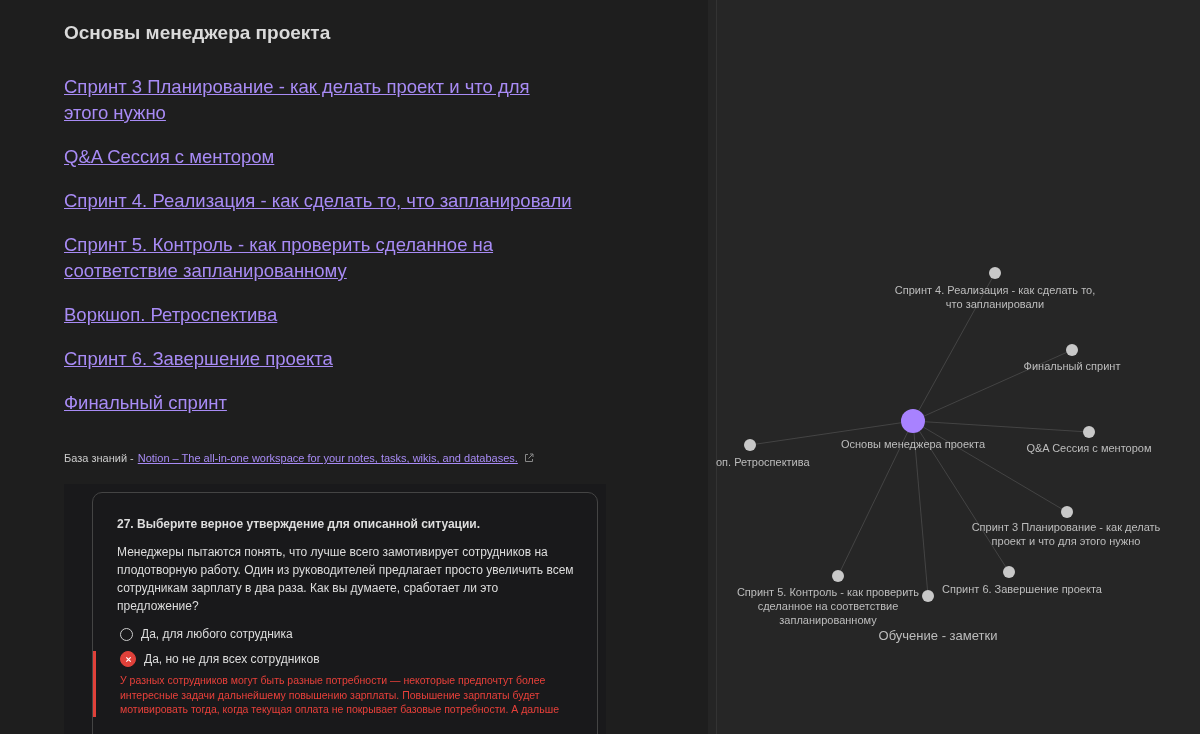 The image size is (1200, 734). I want to click on external-link-icon, so click(528, 458).